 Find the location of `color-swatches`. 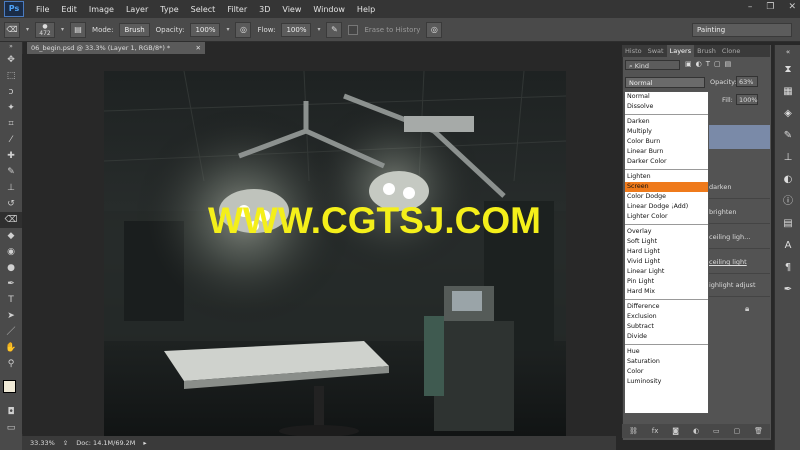

color-swatches is located at coordinates (11, 392).